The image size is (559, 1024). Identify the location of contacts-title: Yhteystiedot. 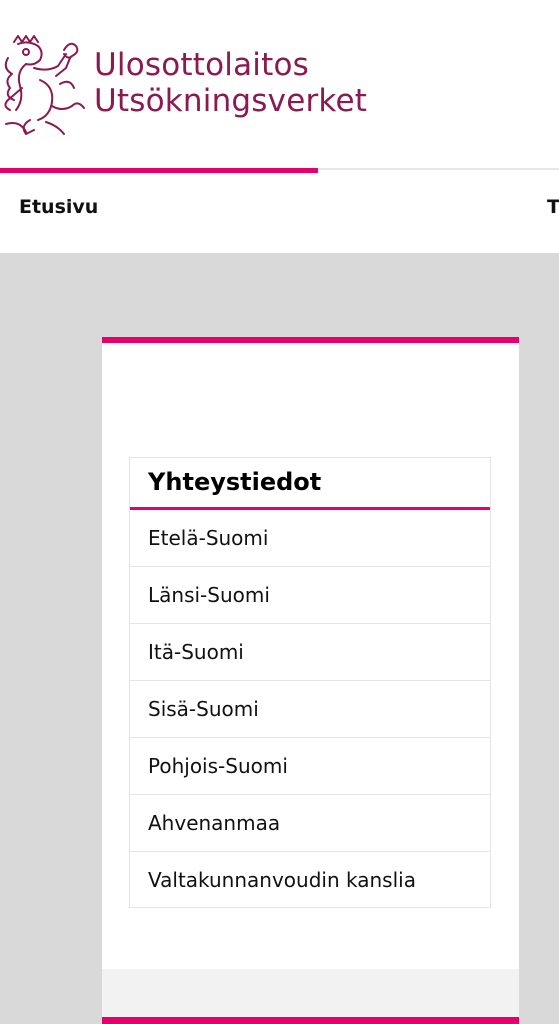
(310, 484).